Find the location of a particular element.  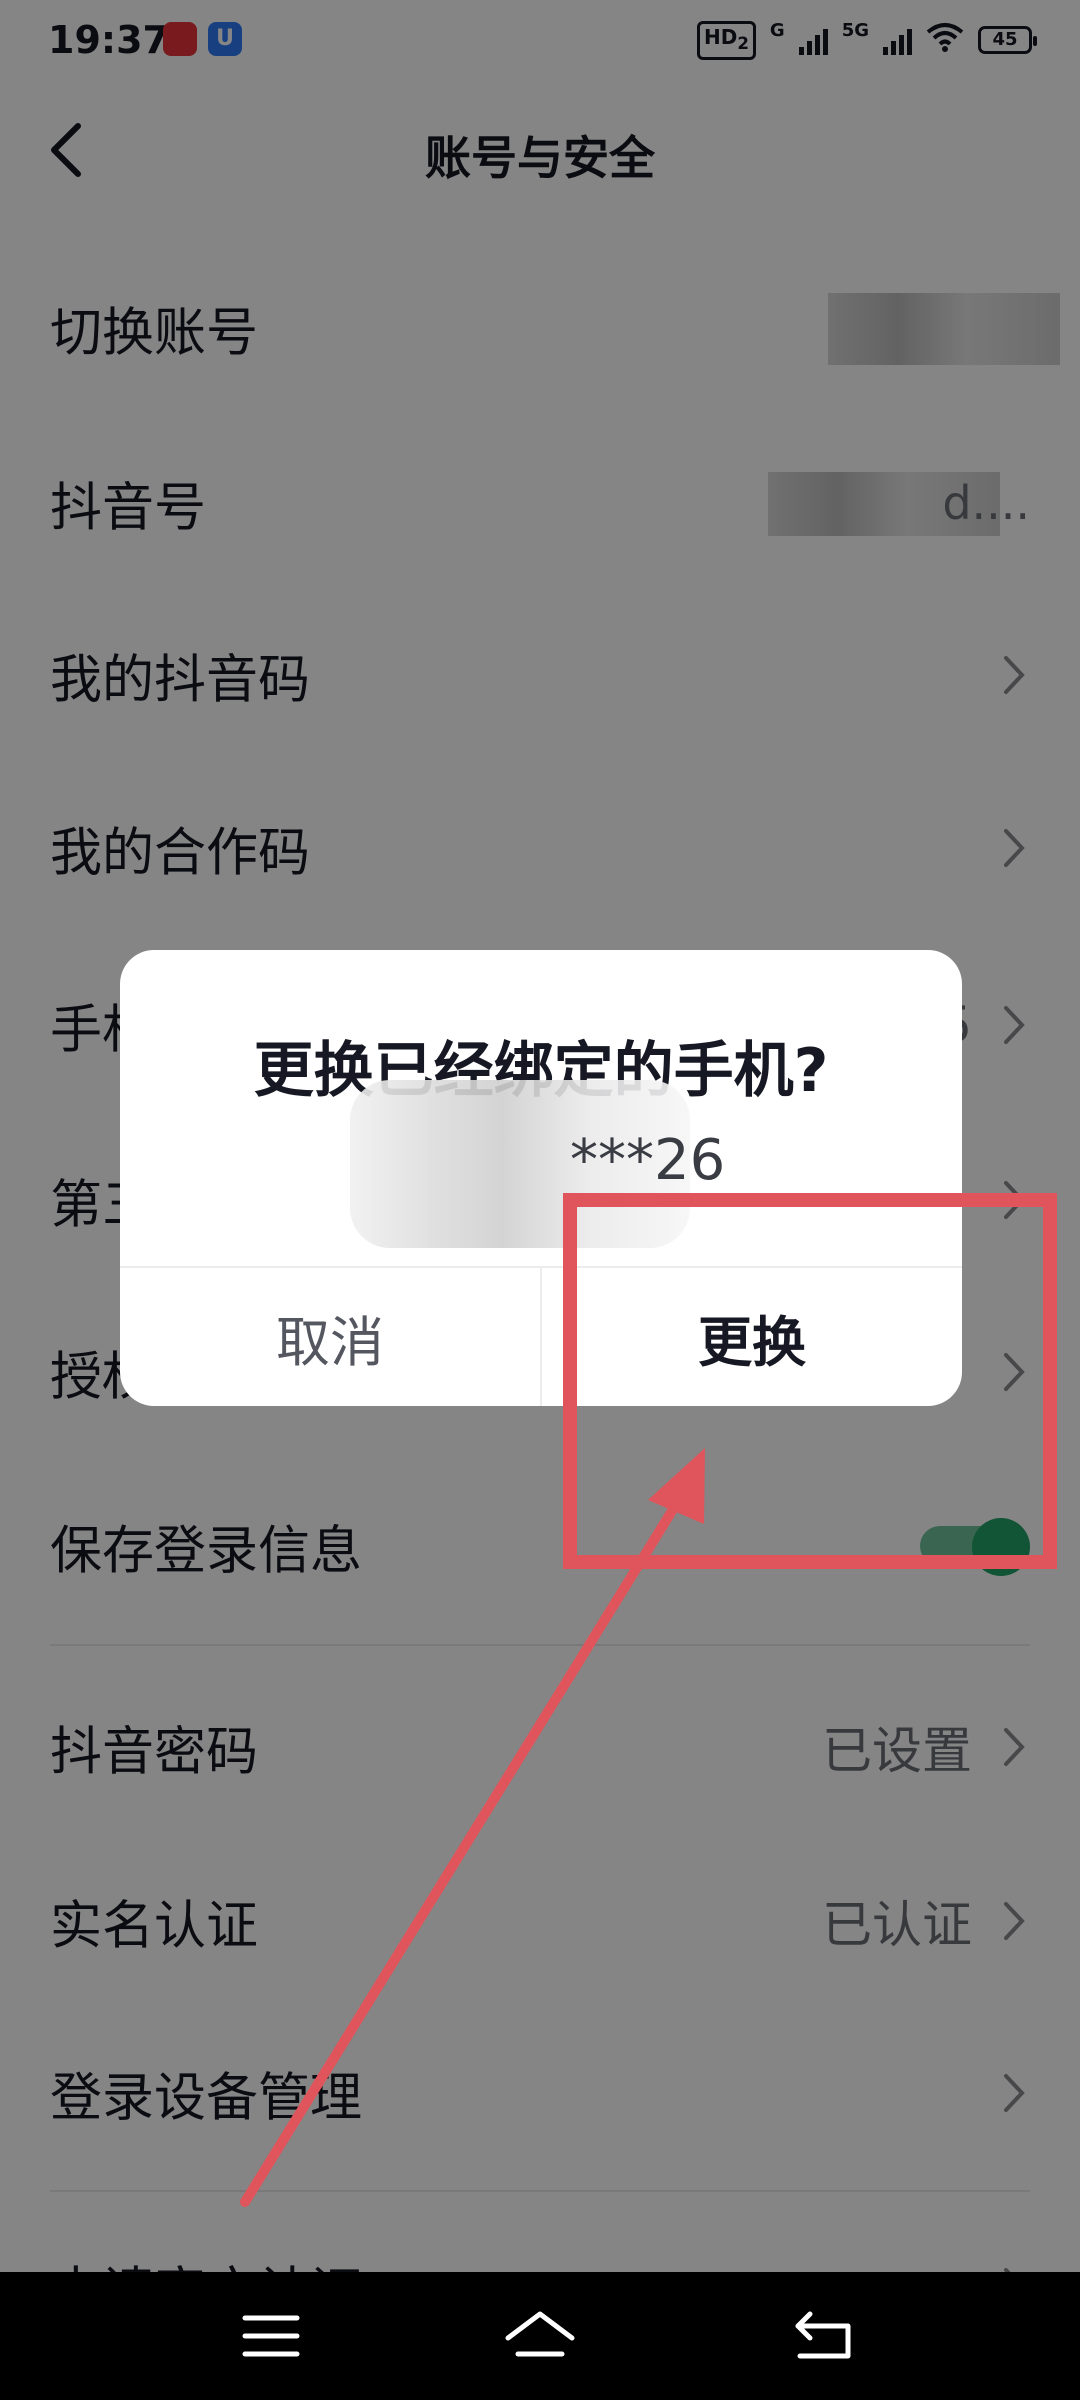

menu-icon is located at coordinates (271, 2336).